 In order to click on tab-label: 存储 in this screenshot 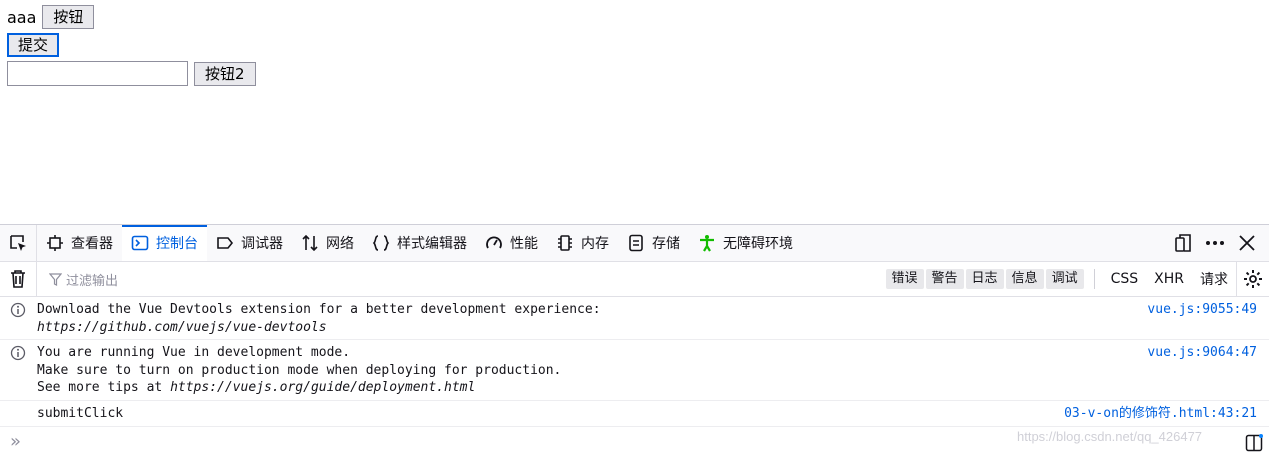, I will do `click(666, 243)`.